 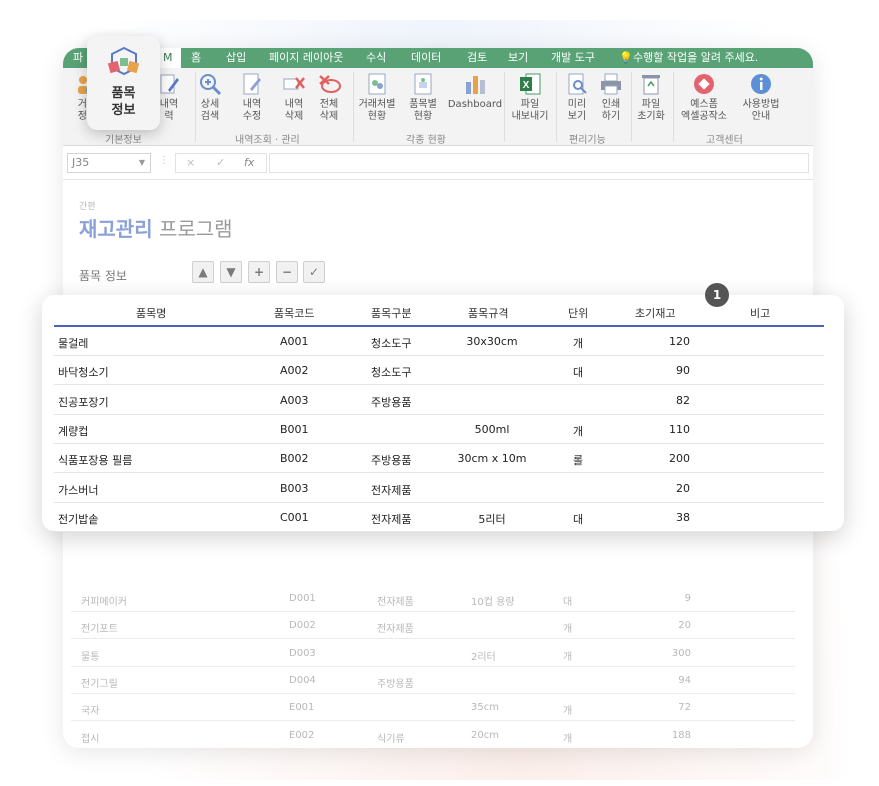 What do you see at coordinates (302, 653) in the screenshot?
I see `cell-item-code: D003` at bounding box center [302, 653].